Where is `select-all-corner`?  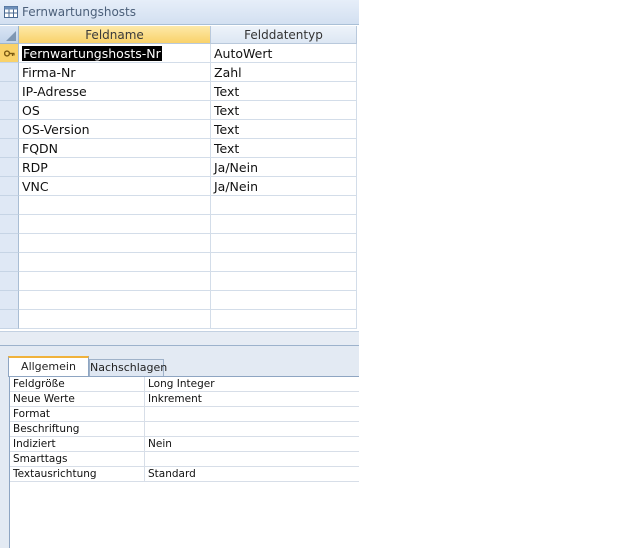 select-all-corner is located at coordinates (9, 35).